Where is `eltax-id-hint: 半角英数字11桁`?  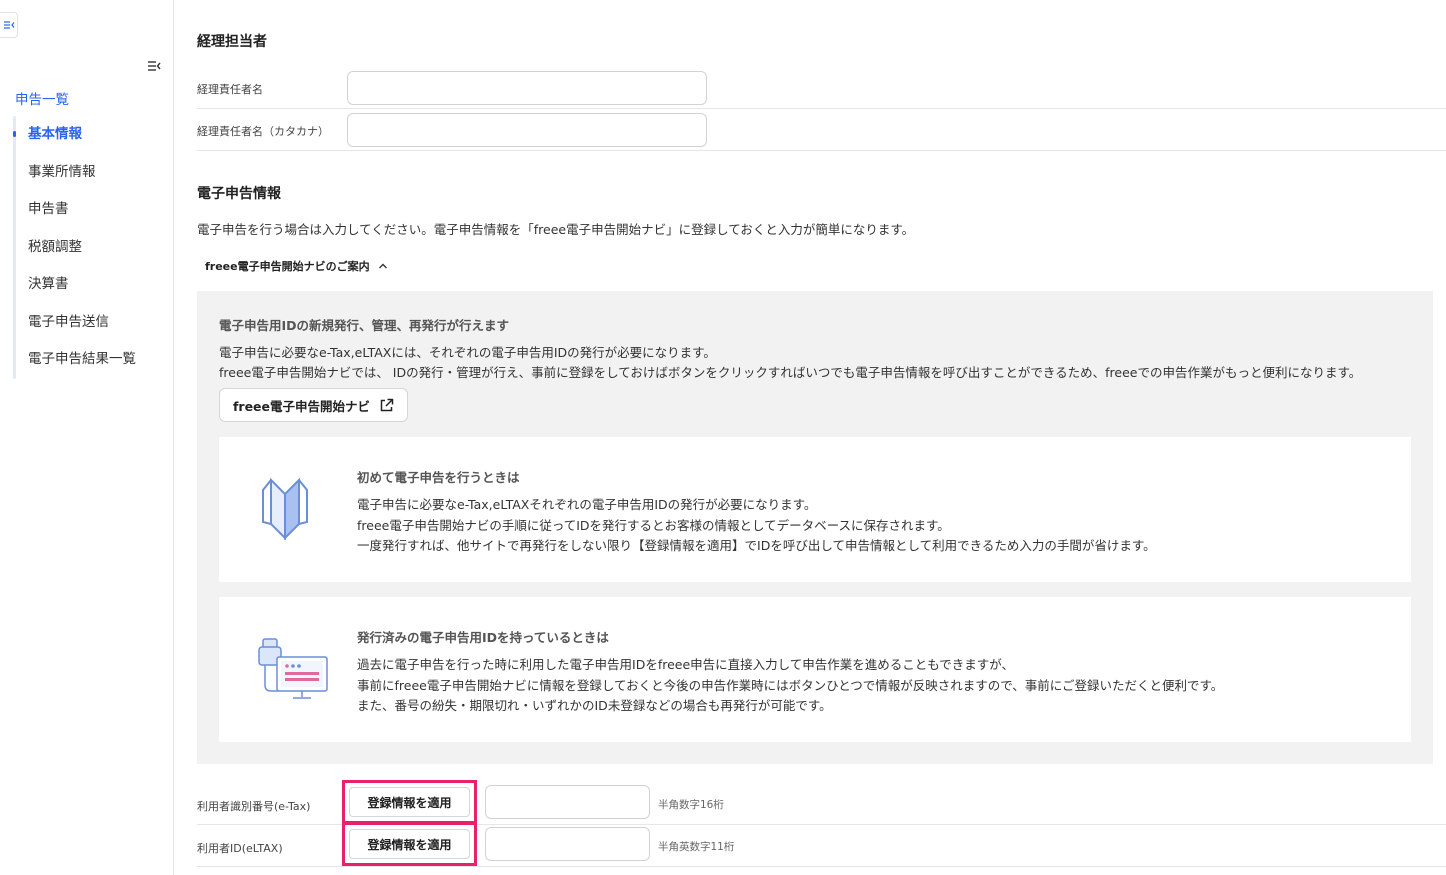 eltax-id-hint: 半角英数字11桁 is located at coordinates (696, 847).